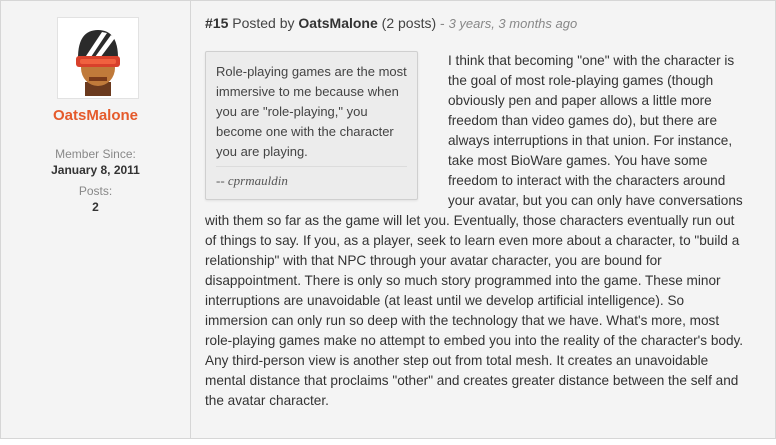 This screenshot has height=445, width=776. I want to click on quote-attribution: -- cprmauldin, so click(311, 178).